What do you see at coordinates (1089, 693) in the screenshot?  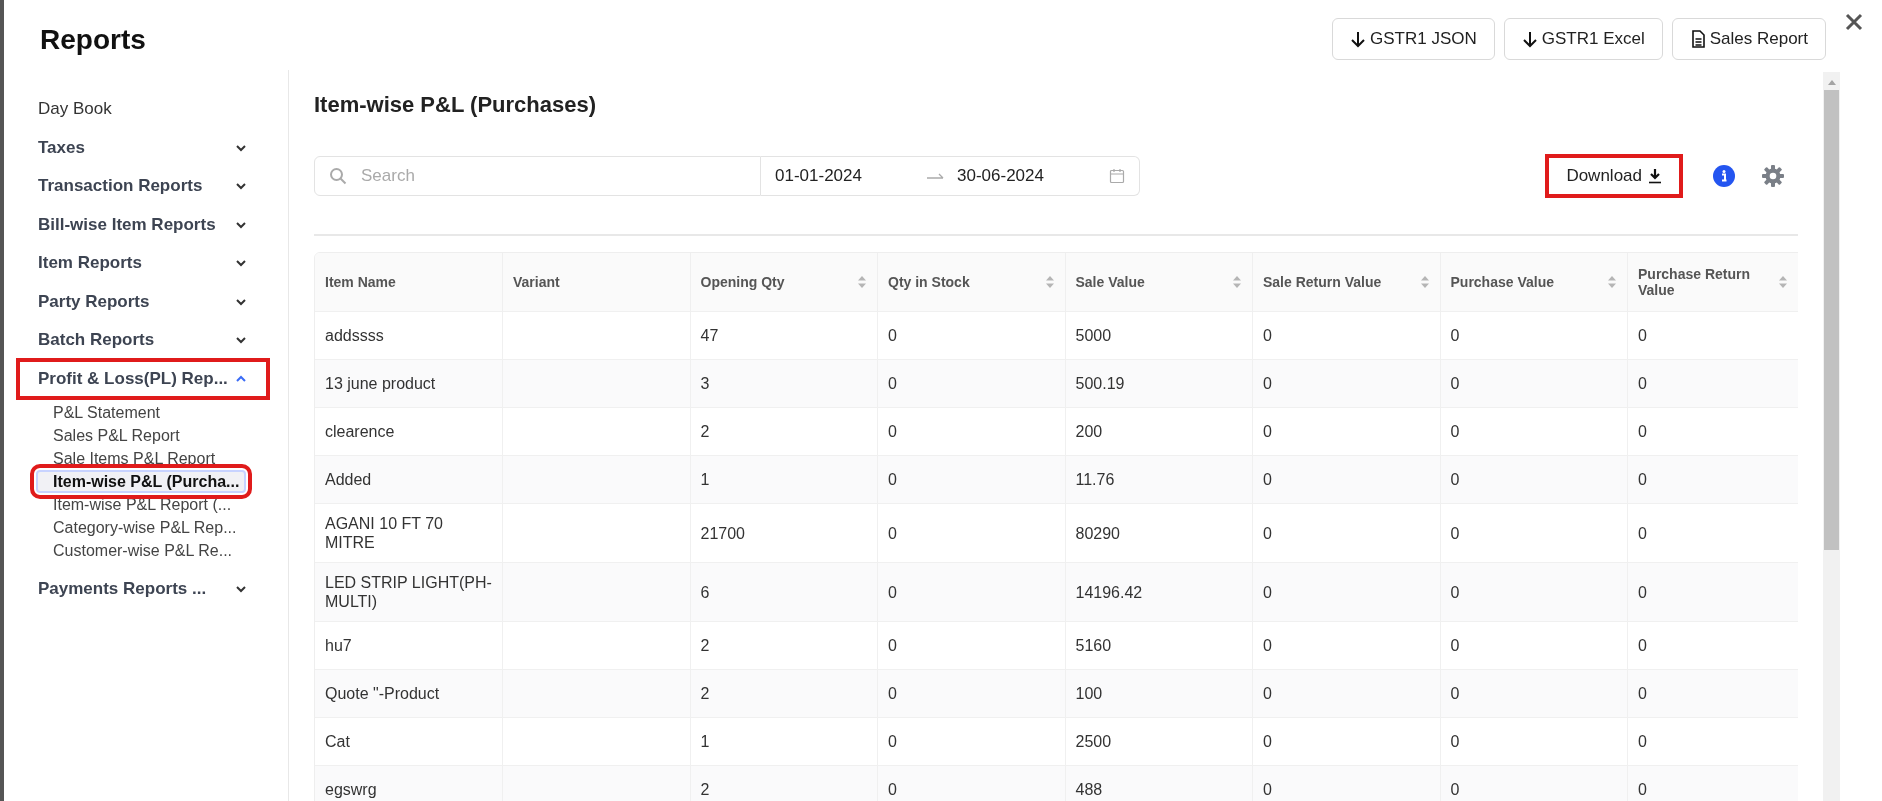 I see `table-cell: 100` at bounding box center [1089, 693].